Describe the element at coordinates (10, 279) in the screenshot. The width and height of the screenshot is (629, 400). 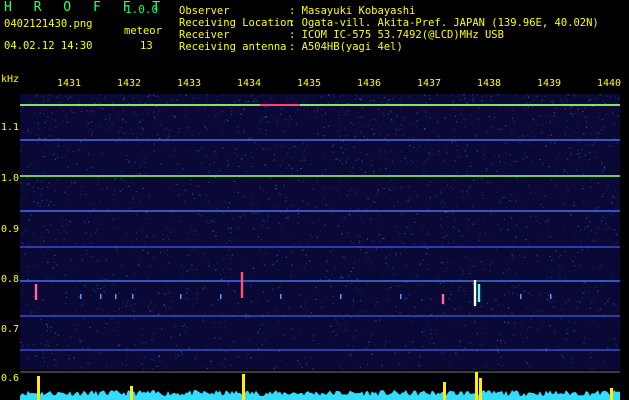
I see `y-tick-0-8: 0.8` at that location.